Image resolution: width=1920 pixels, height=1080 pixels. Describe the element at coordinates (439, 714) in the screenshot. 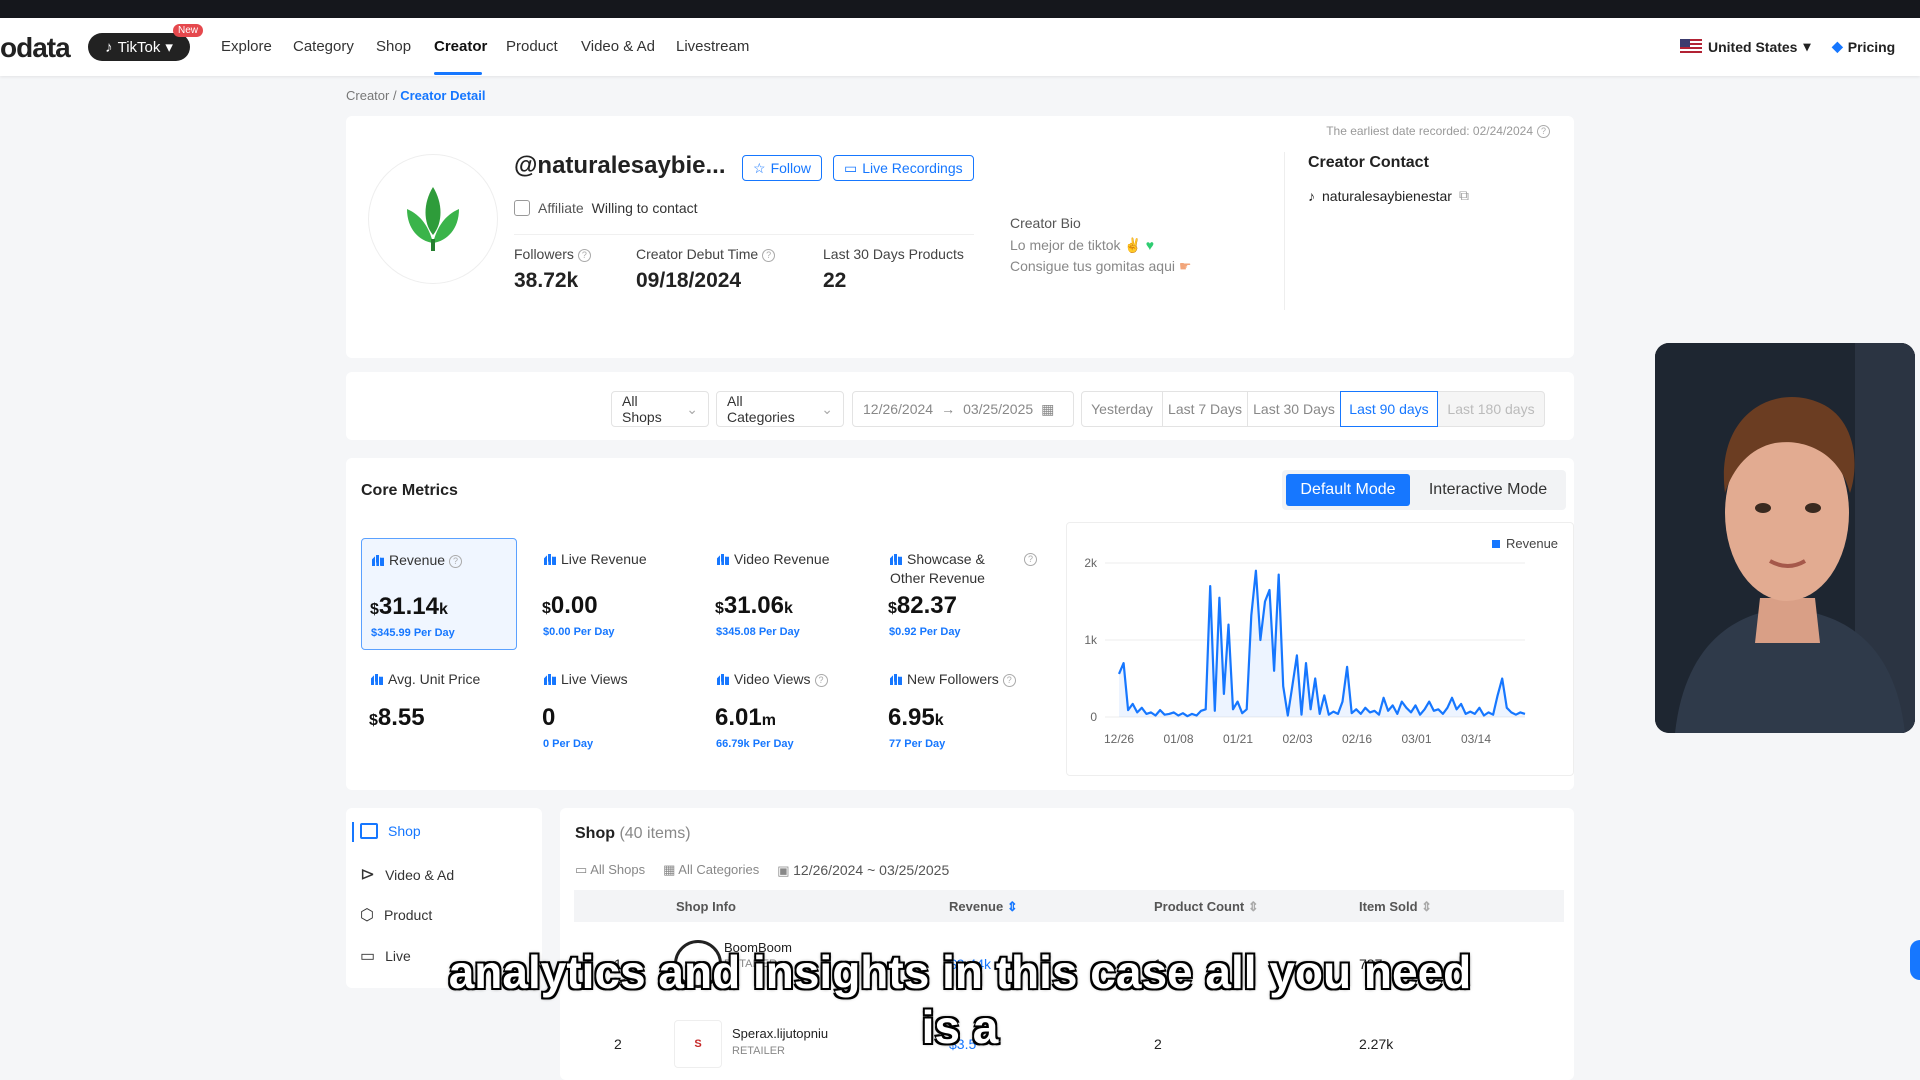

I see `metric-avg-unit-price: Avg. Unit Price $8.55` at that location.